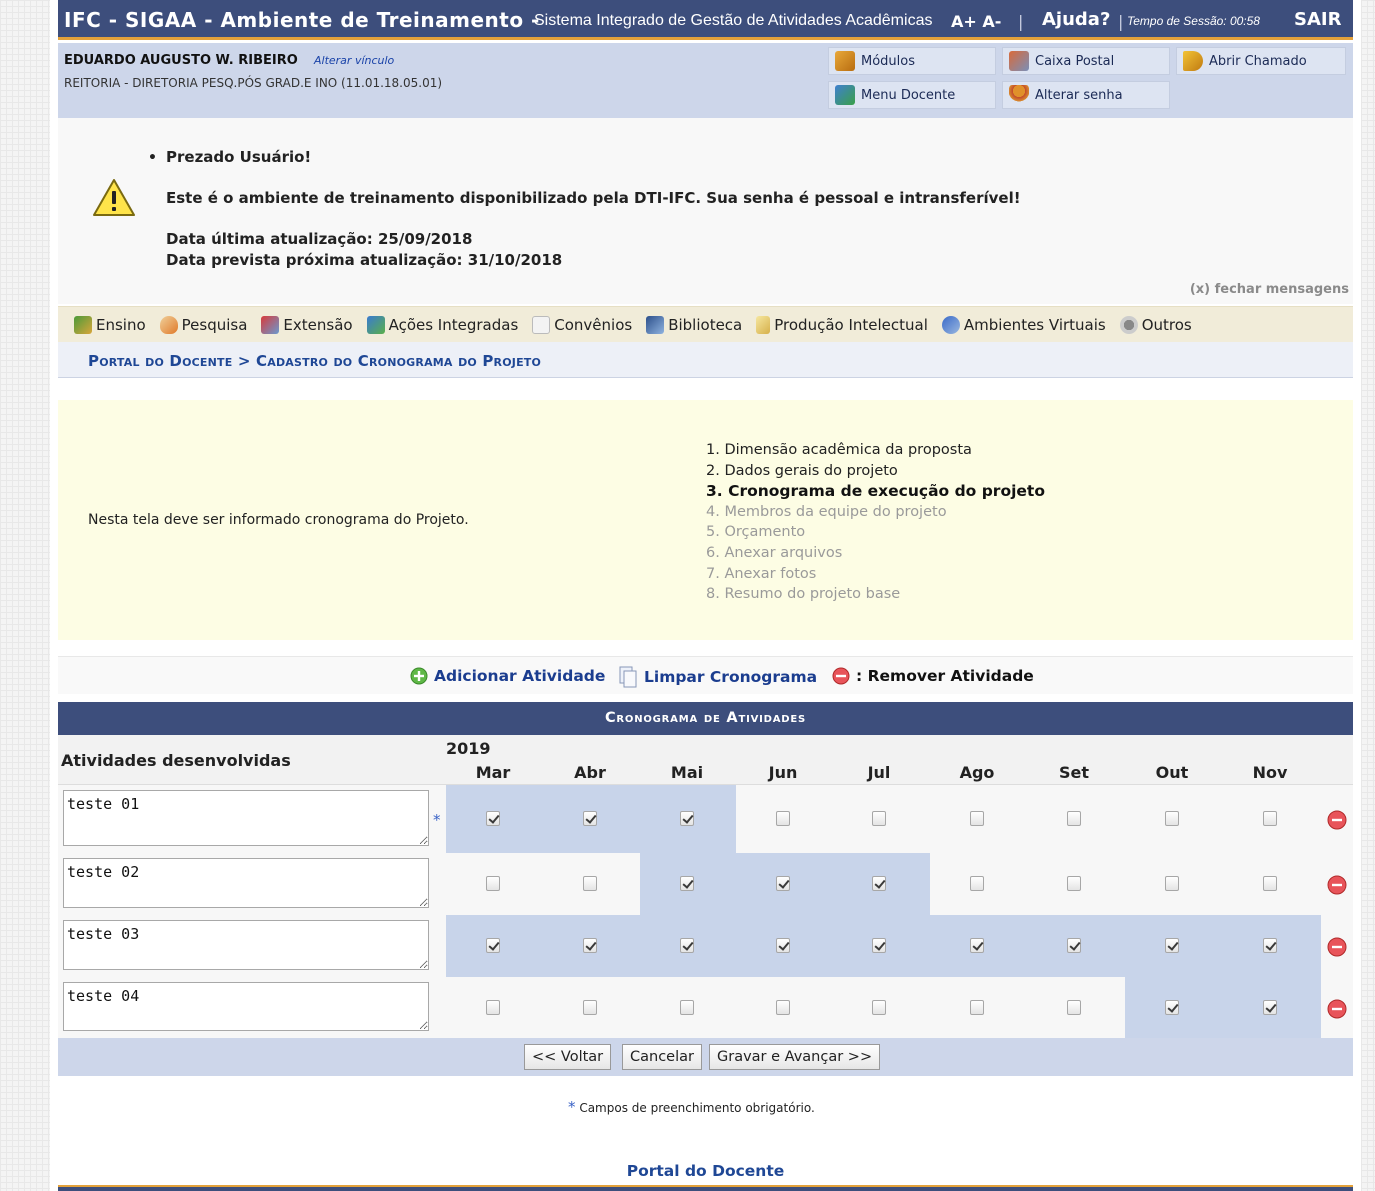 Image resolution: width=1375 pixels, height=1191 pixels. What do you see at coordinates (1270, 772) in the screenshot?
I see `month-header: Nov` at bounding box center [1270, 772].